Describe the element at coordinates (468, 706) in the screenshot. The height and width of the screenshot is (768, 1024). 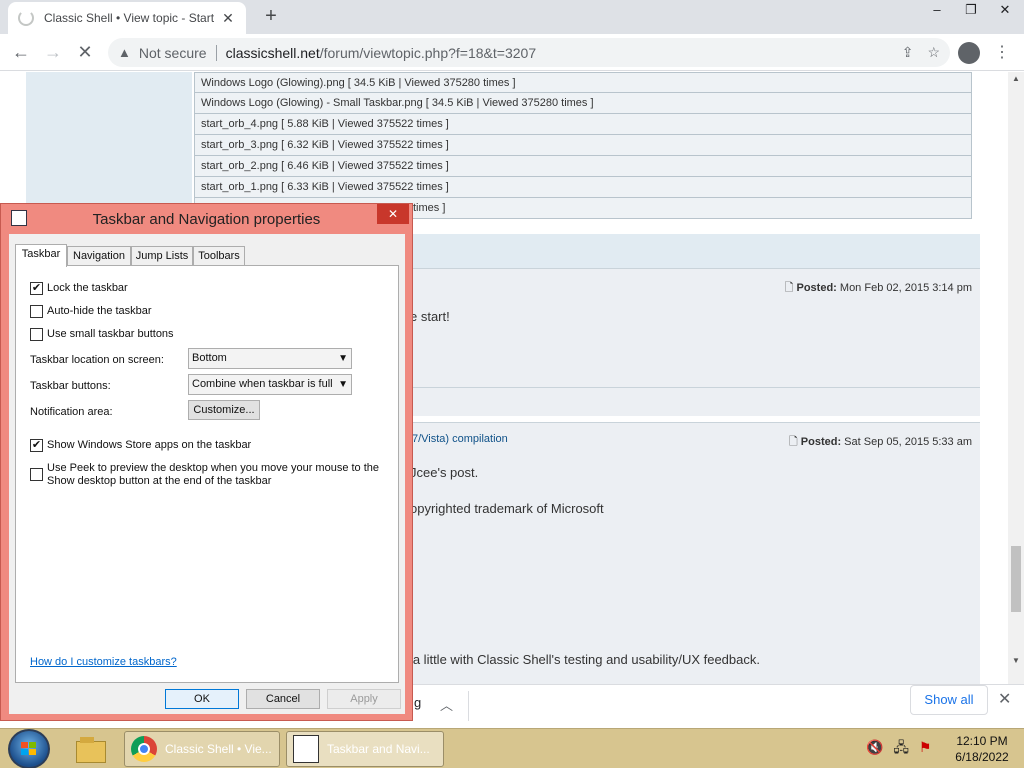
I see `download-divider` at that location.